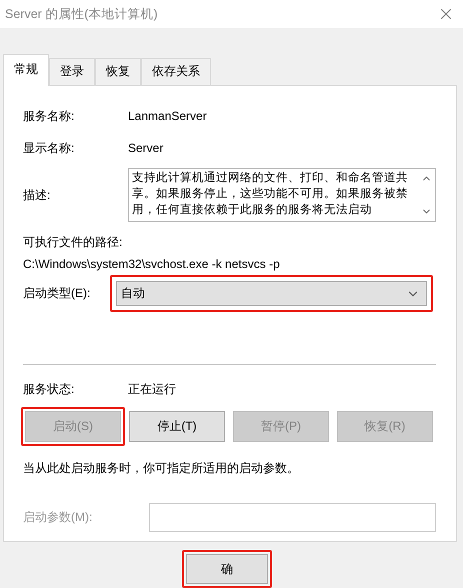 The width and height of the screenshot is (463, 588). Describe the element at coordinates (282, 195) in the screenshot. I see `description-box: 支持此计算机通过网络的文件、打印、和命名管道共享。如果服务停止，这些功能不可用。如果服务被禁用，任何直接依赖于此服务的服务将无法启动` at that location.